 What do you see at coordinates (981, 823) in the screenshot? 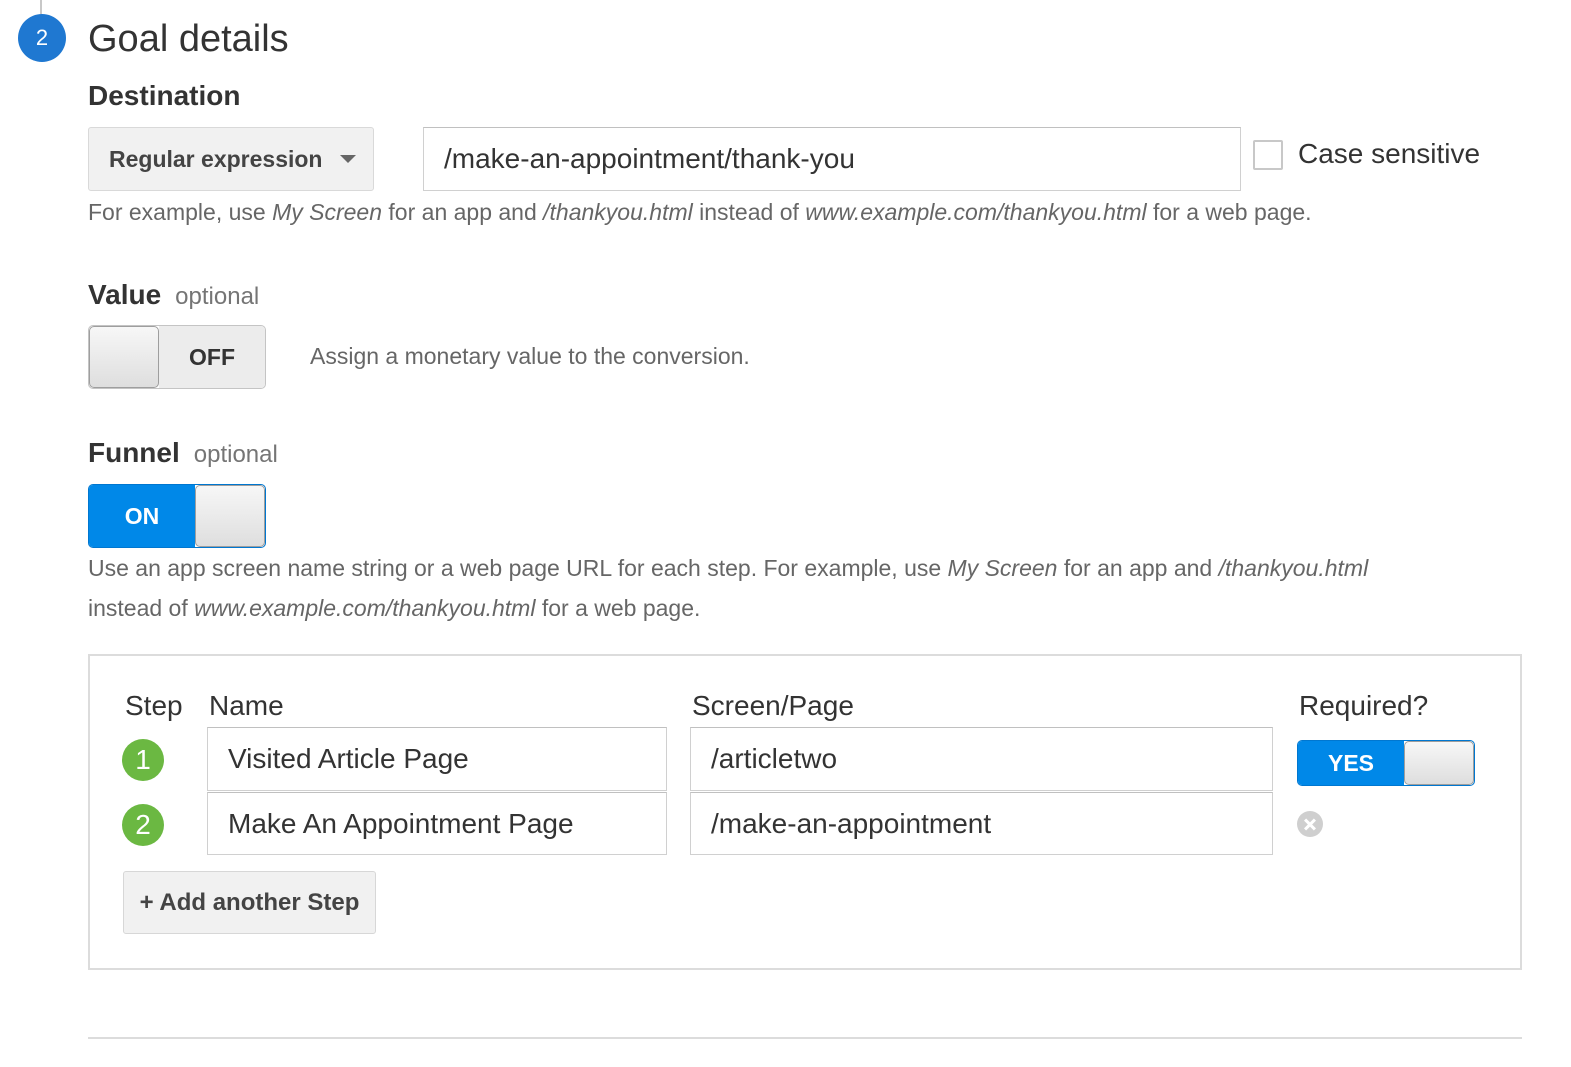
I see `step-screen-input: /make-an-appointment` at bounding box center [981, 823].